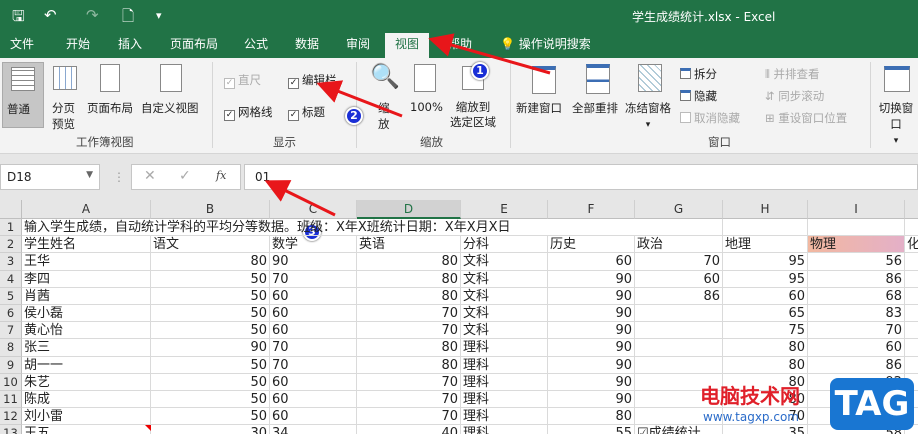 The width and height of the screenshot is (918, 434). I want to click on annotation-arrows, so click(407, 125).